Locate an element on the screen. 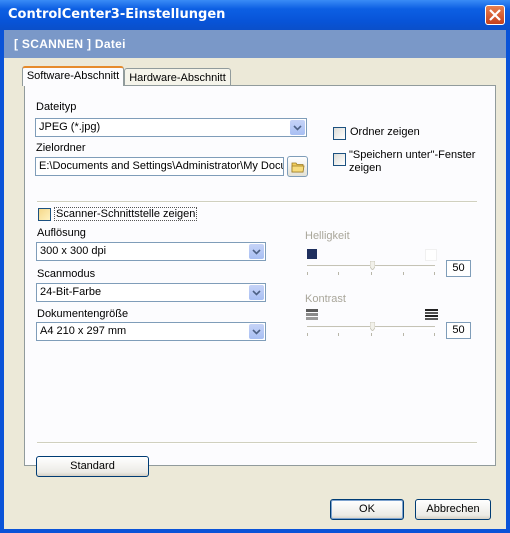  resolution-label: Auflösung is located at coordinates (61, 233).